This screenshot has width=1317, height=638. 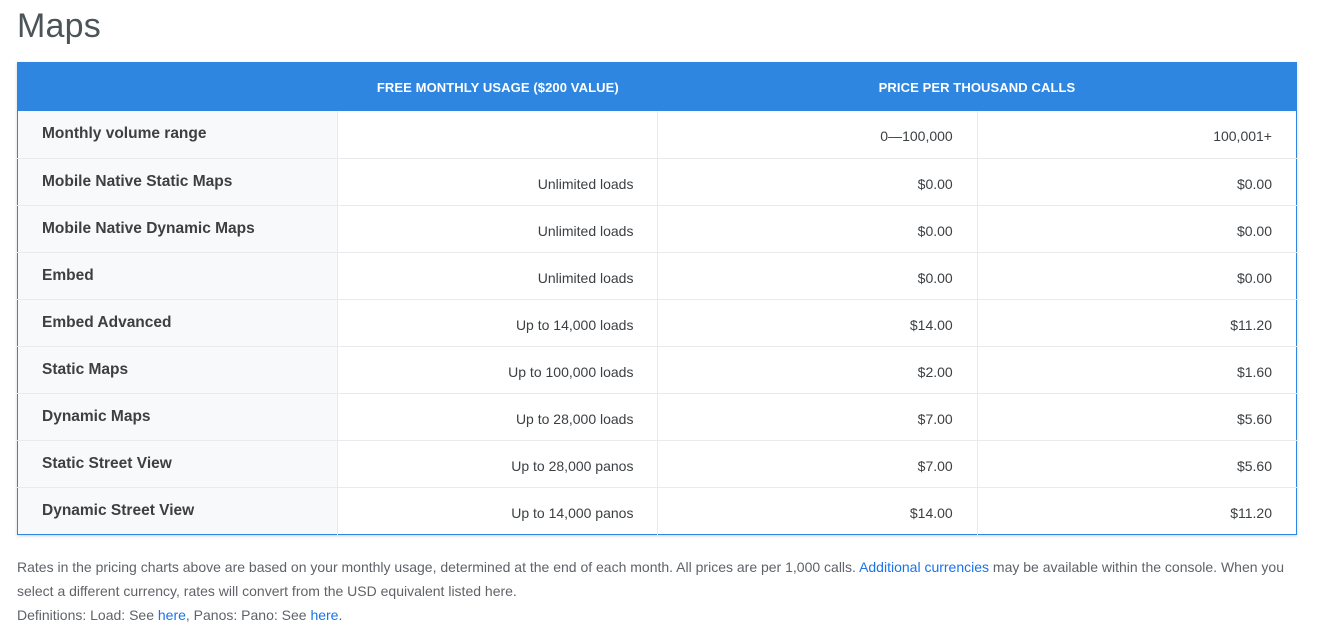 What do you see at coordinates (1136, 369) in the screenshot?
I see `tier2-price-cell: $1.60` at bounding box center [1136, 369].